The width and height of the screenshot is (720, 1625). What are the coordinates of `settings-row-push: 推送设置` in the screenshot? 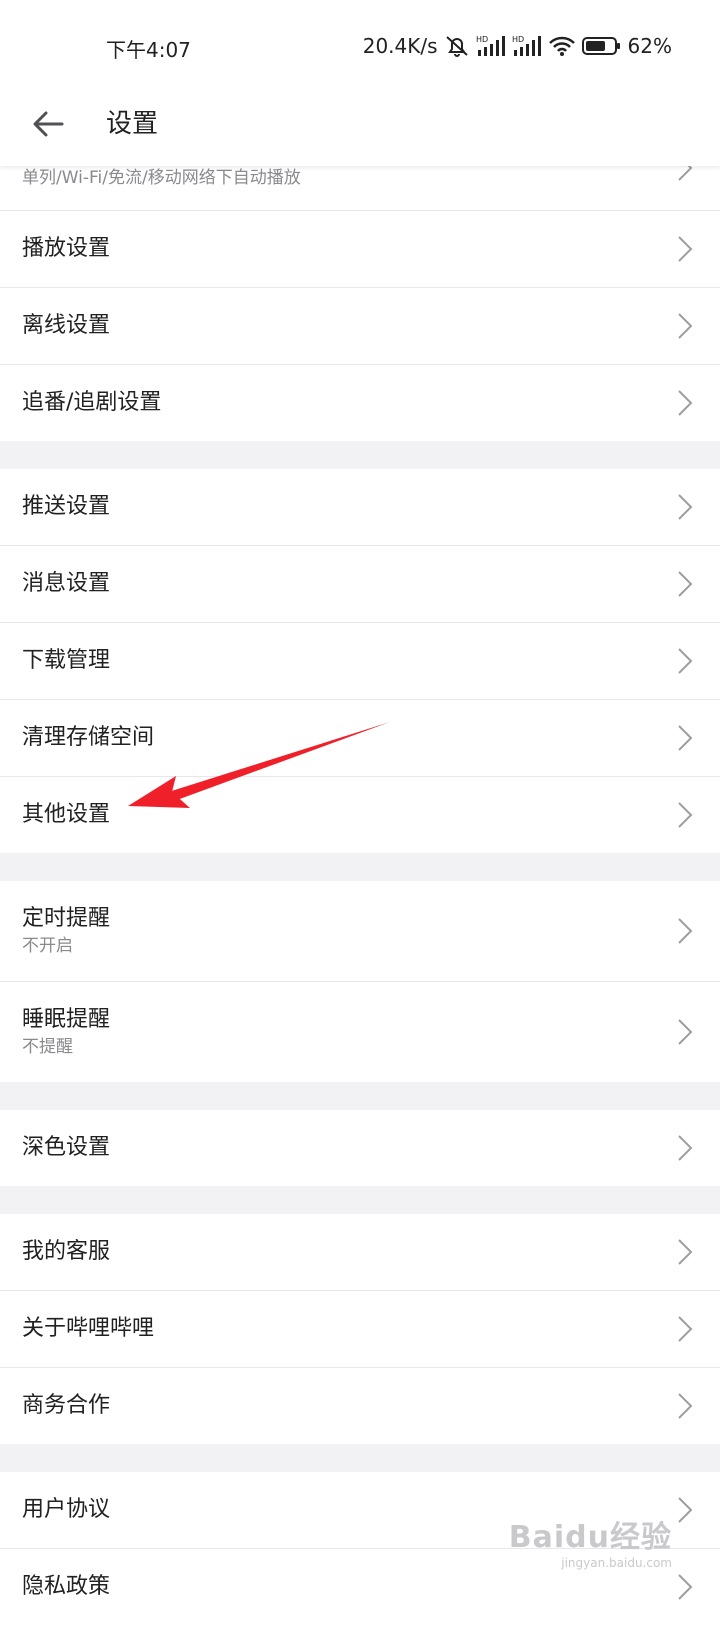 It's located at (360, 507).